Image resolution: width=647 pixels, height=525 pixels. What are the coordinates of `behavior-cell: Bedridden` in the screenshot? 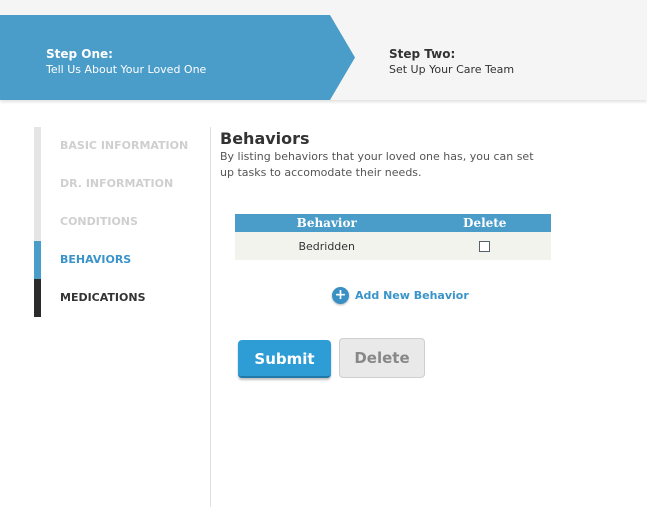 It's located at (327, 246).